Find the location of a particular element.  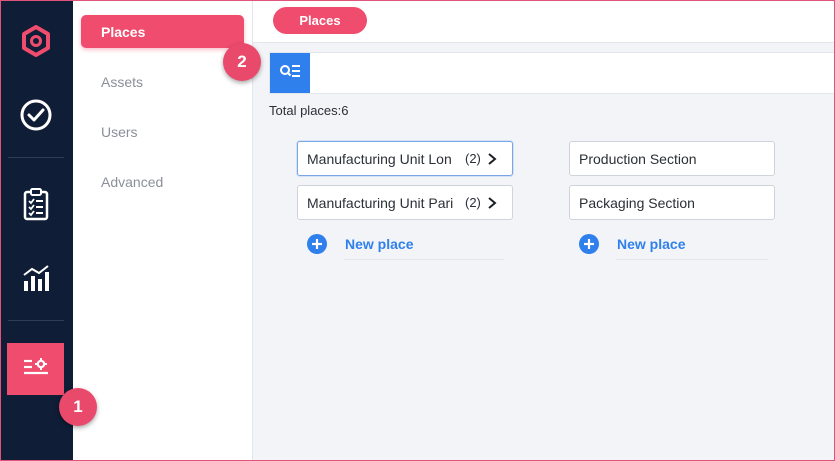

place-card-packaging-section: Packaging Section is located at coordinates (672, 202).